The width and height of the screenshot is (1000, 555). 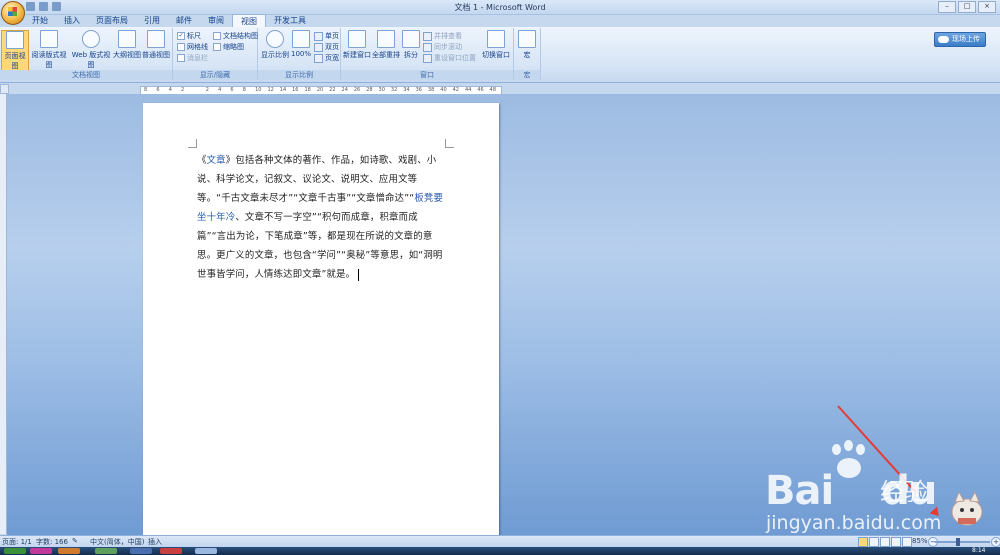 I want to click on ruler-mark: 12, so click(x=270, y=90).